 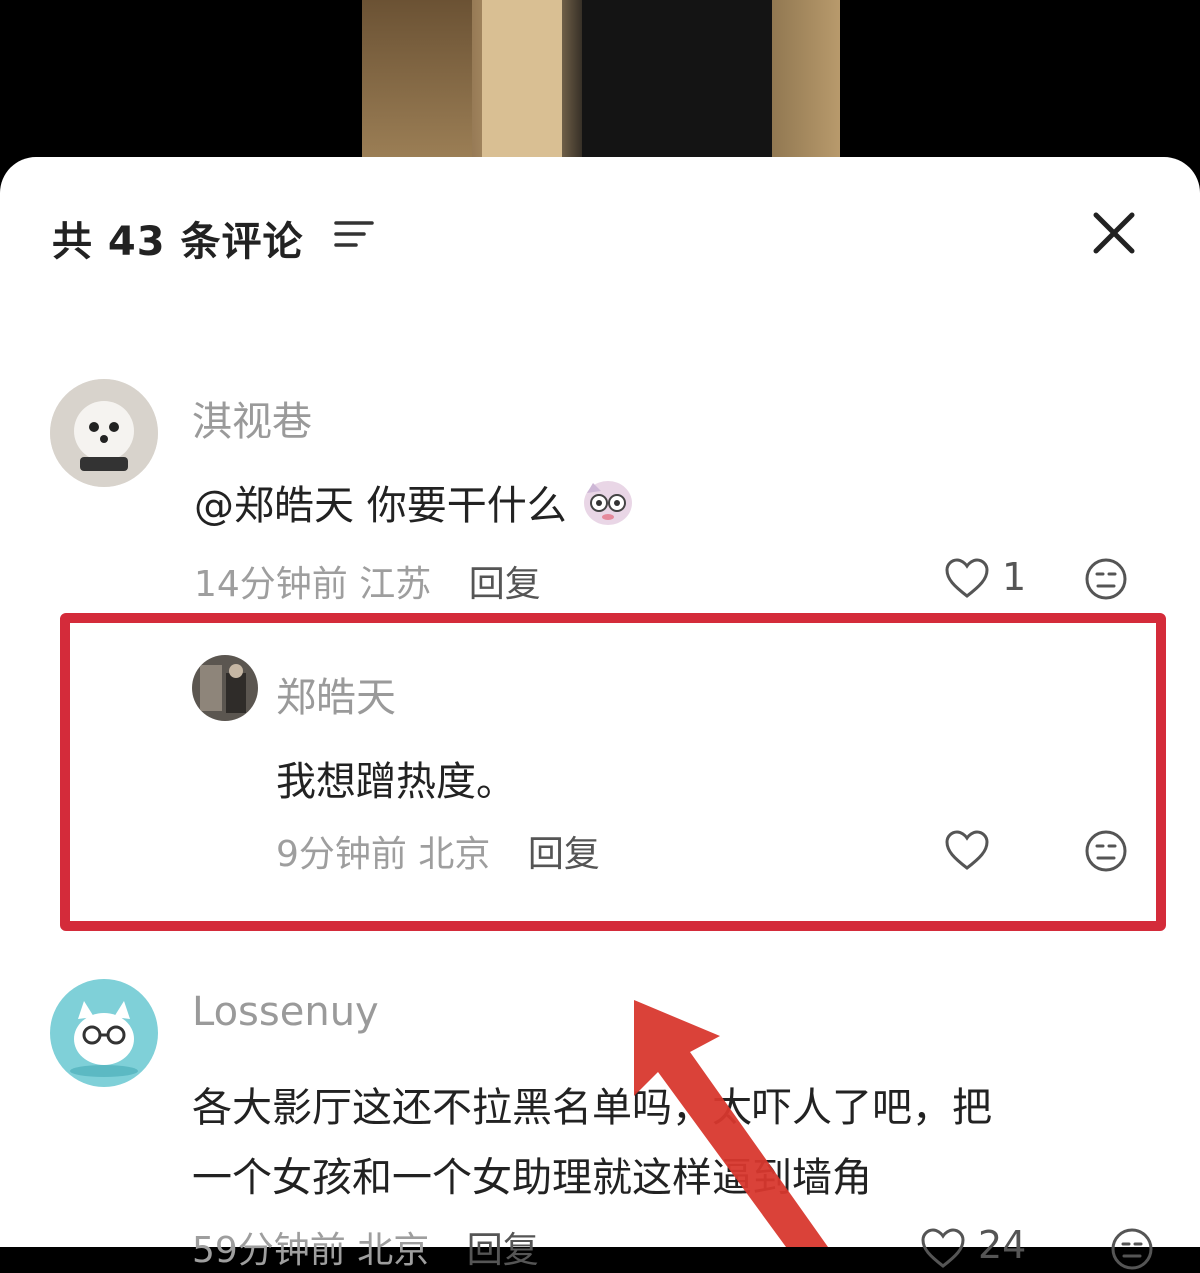 I want to click on like-count: 1, so click(x=1014, y=577).